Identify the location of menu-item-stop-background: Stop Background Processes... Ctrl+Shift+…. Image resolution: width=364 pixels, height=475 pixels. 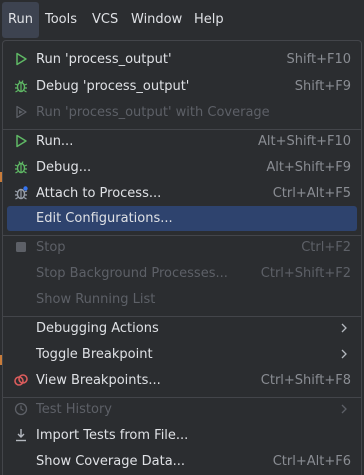
(182, 273).